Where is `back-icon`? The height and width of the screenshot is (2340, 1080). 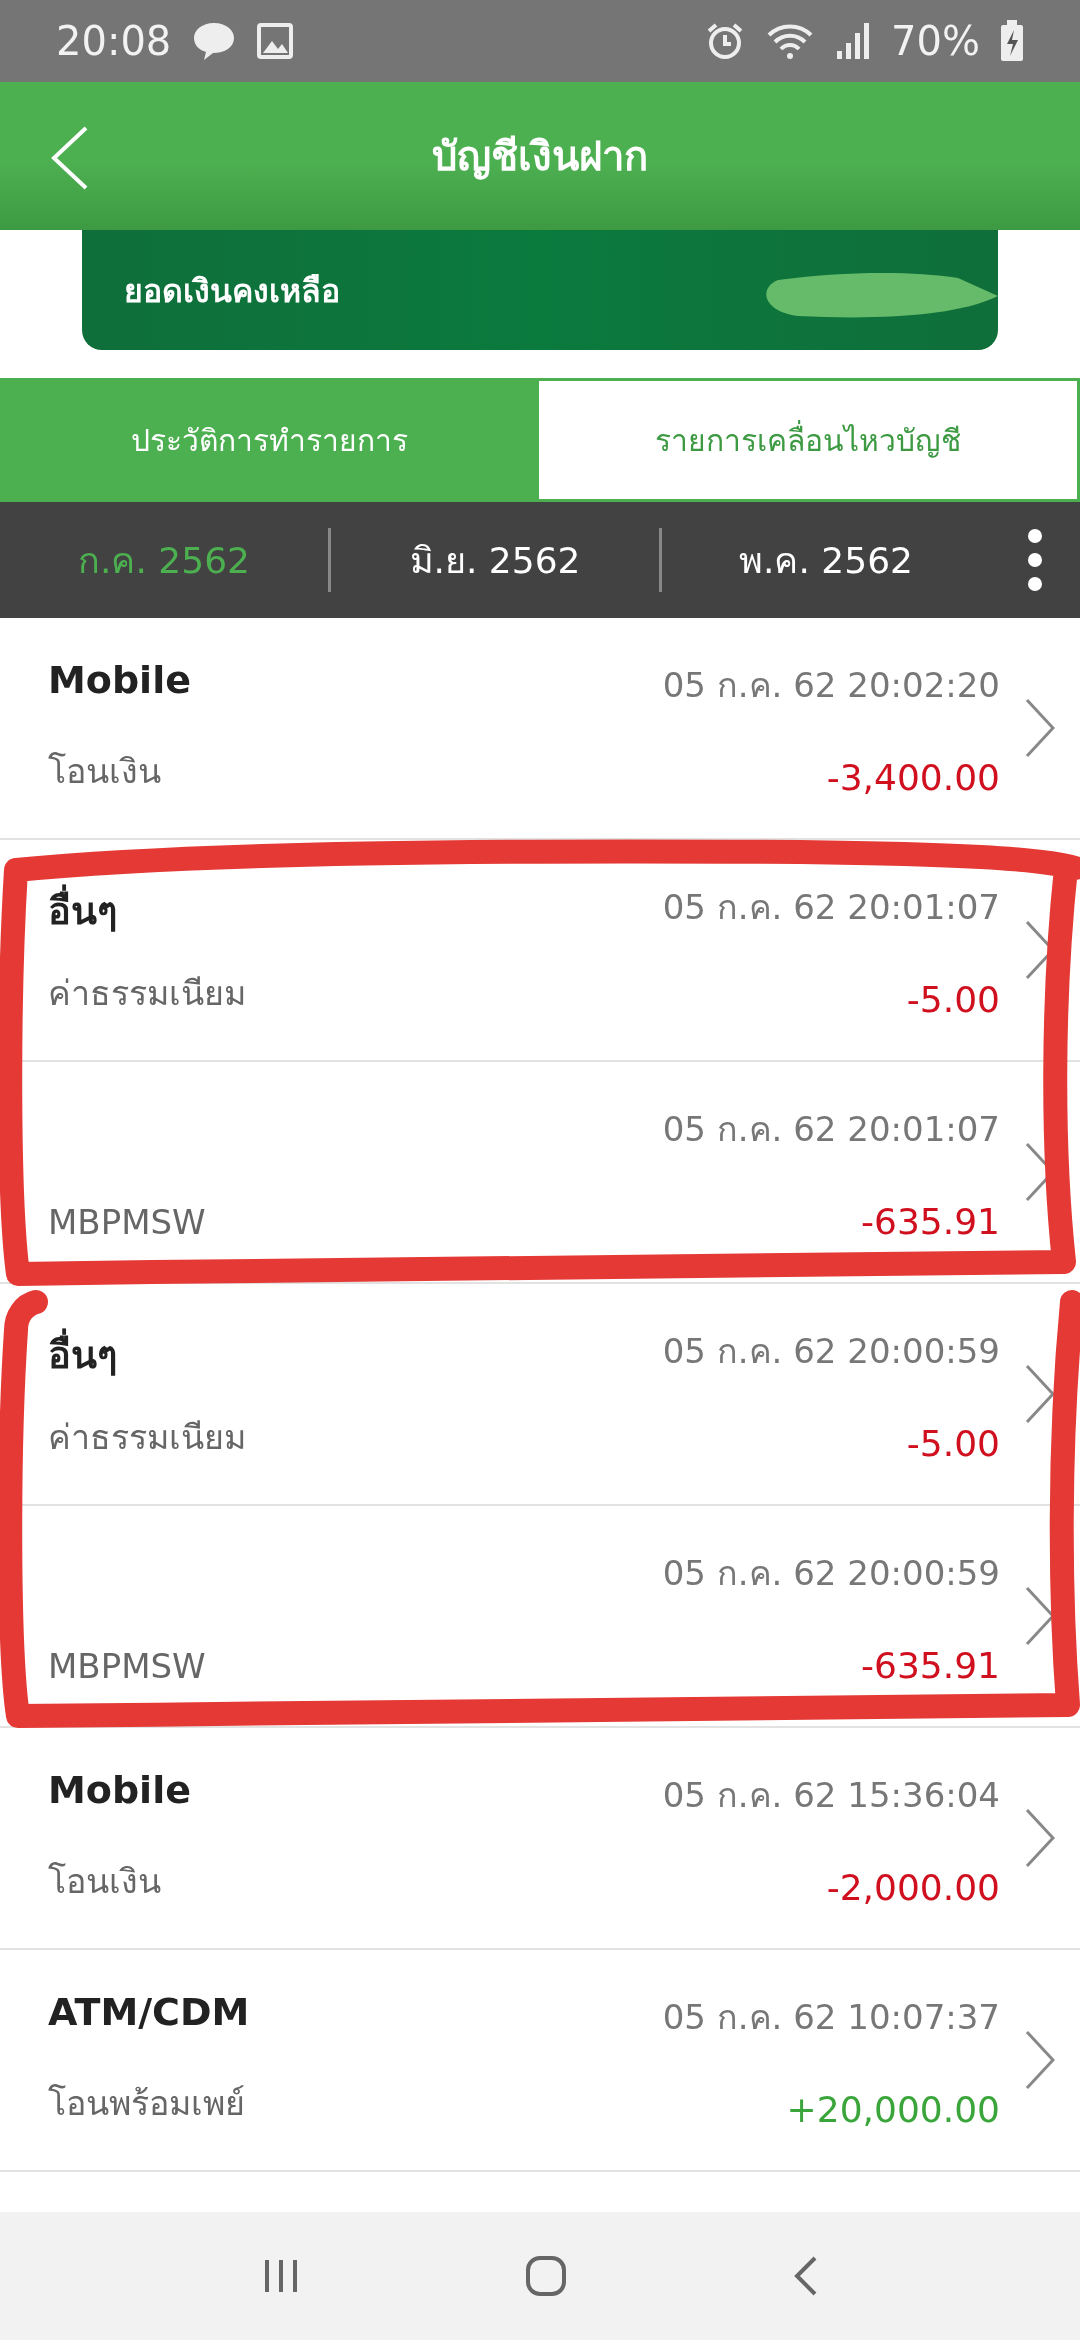 back-icon is located at coordinates (70, 158).